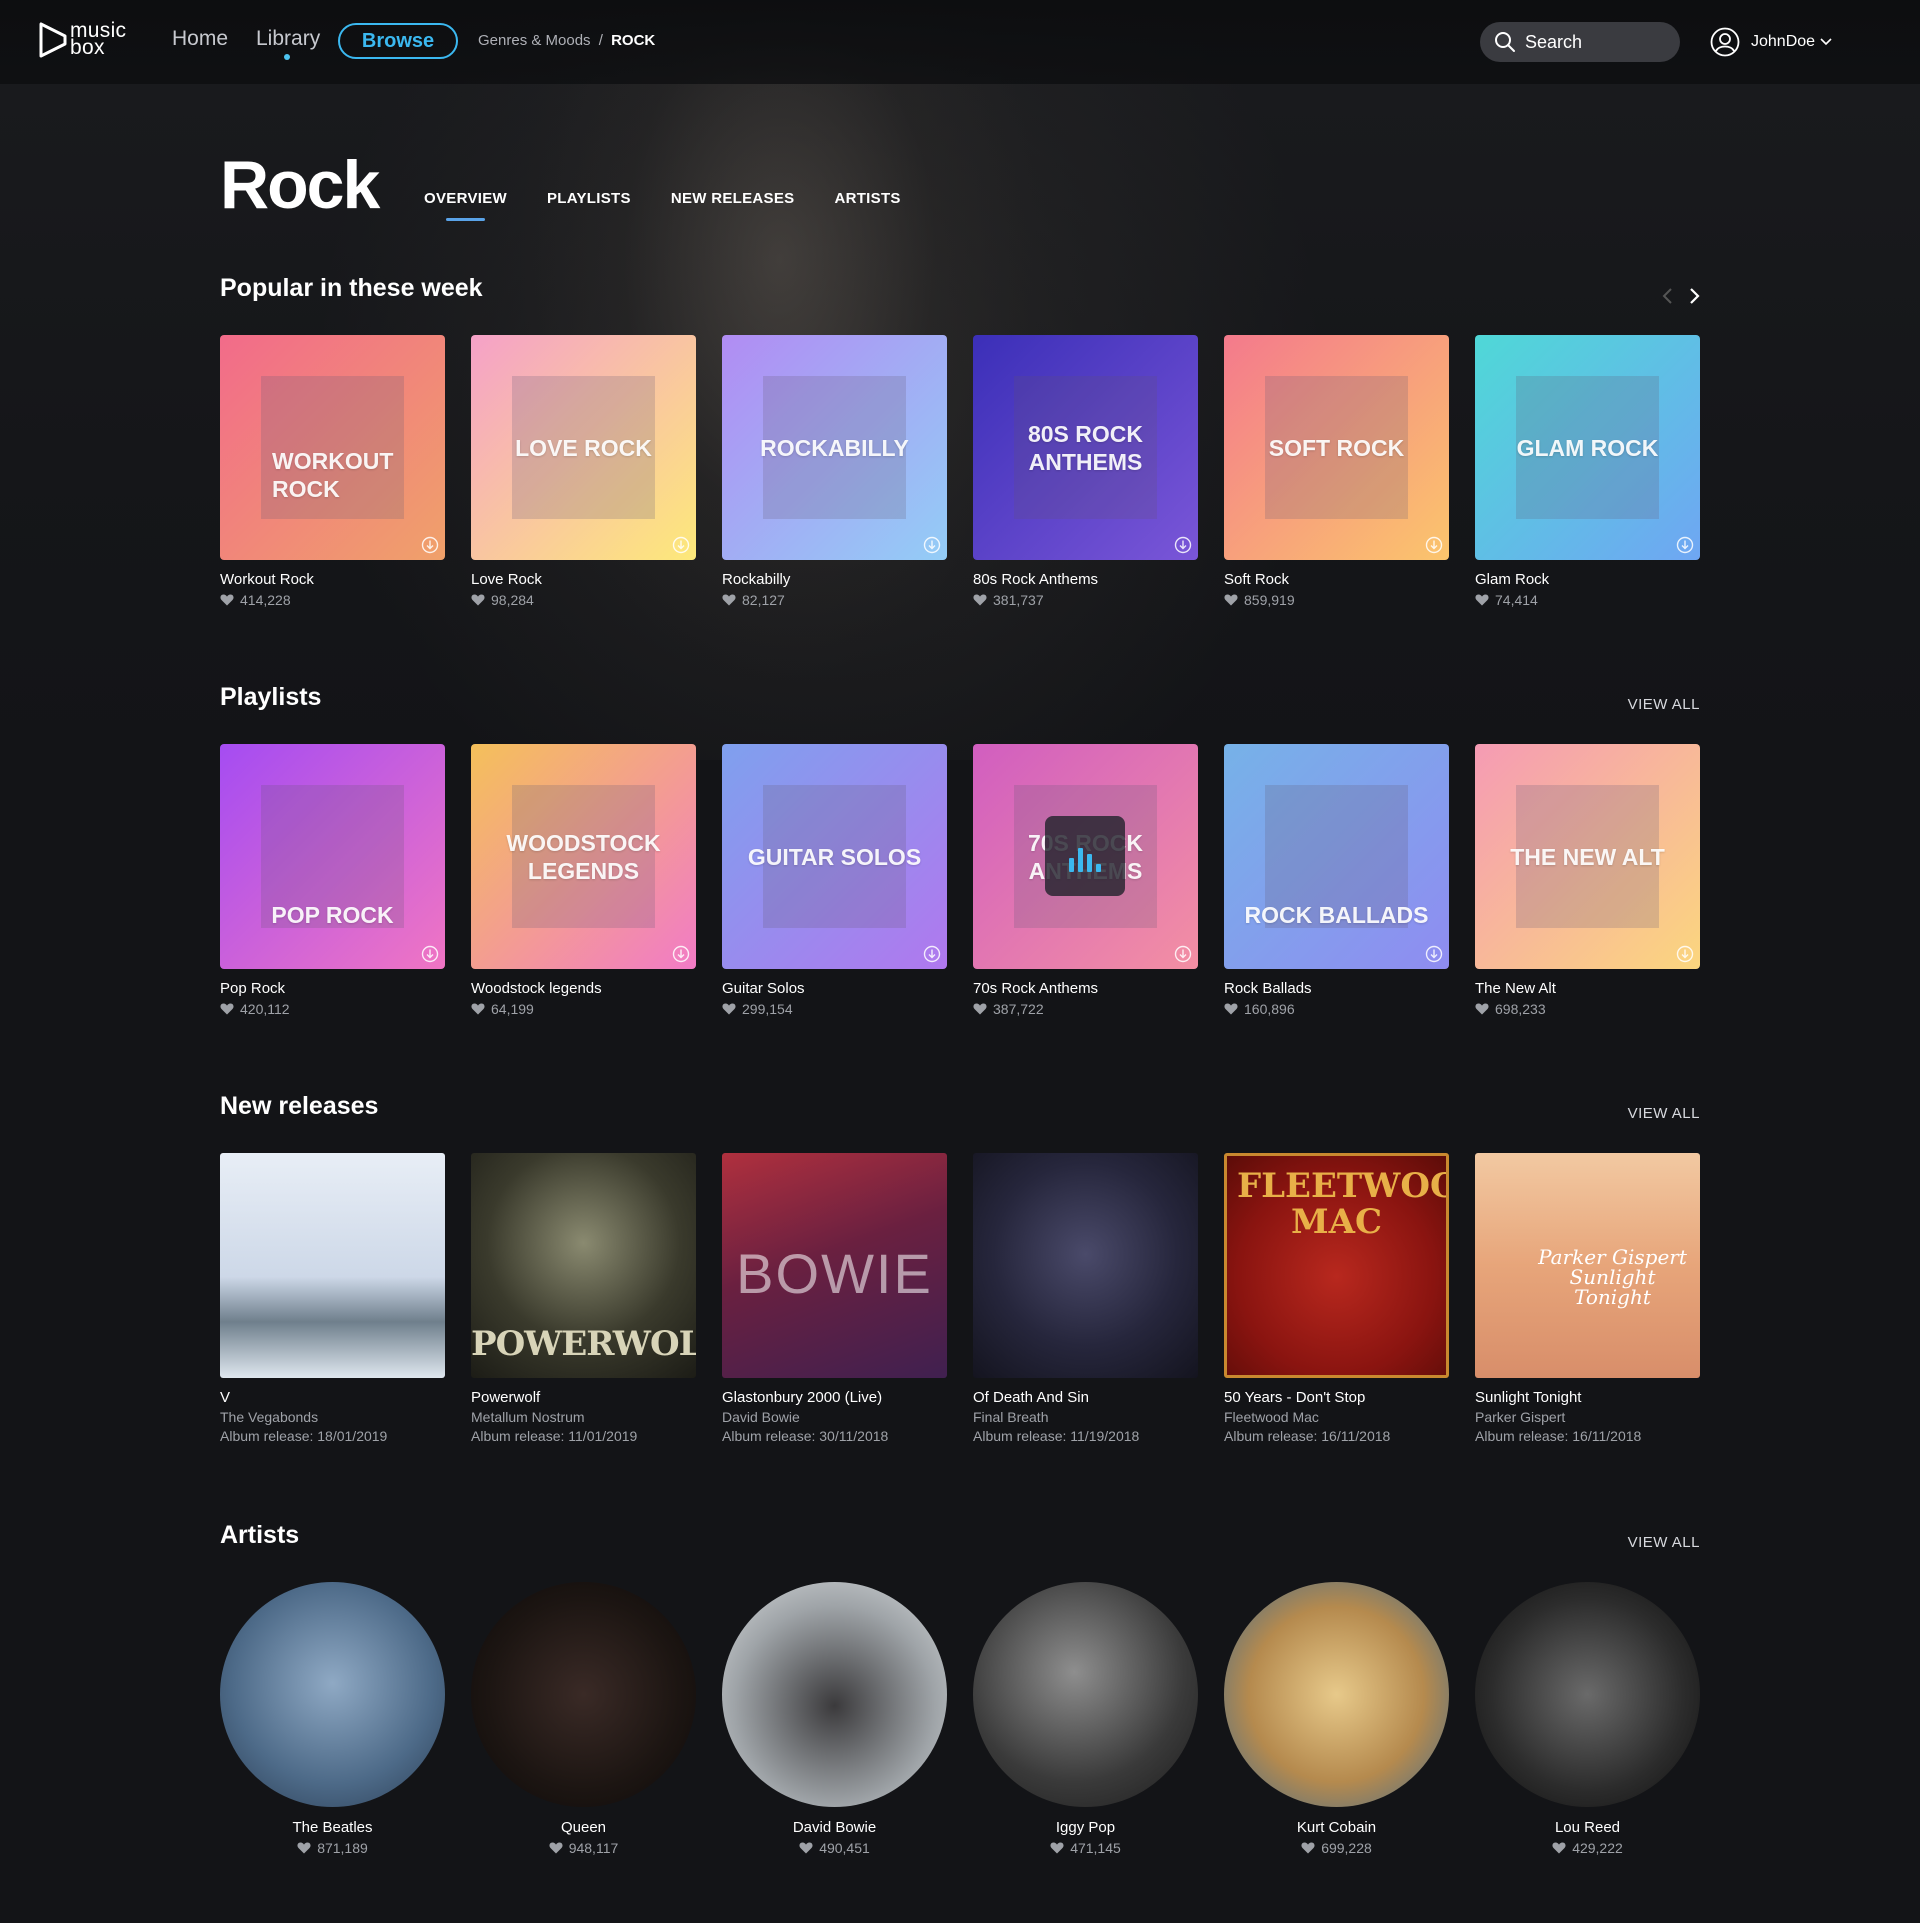 The width and height of the screenshot is (1920, 1923). I want to click on playlist-card: WORKOUT ROCK Workout Rock 414,228, so click(332, 471).